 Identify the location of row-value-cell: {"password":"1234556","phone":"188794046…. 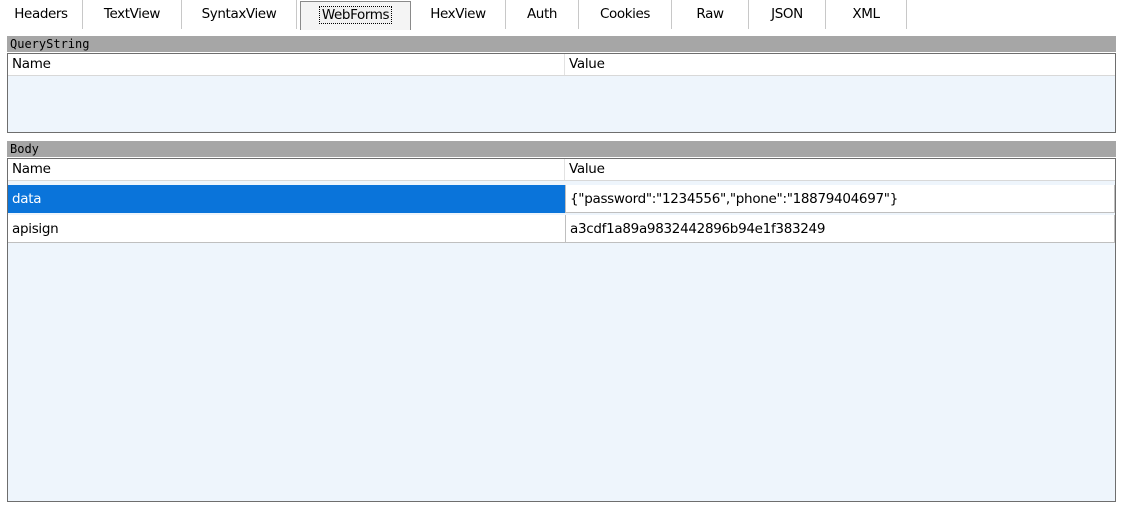
(840, 199).